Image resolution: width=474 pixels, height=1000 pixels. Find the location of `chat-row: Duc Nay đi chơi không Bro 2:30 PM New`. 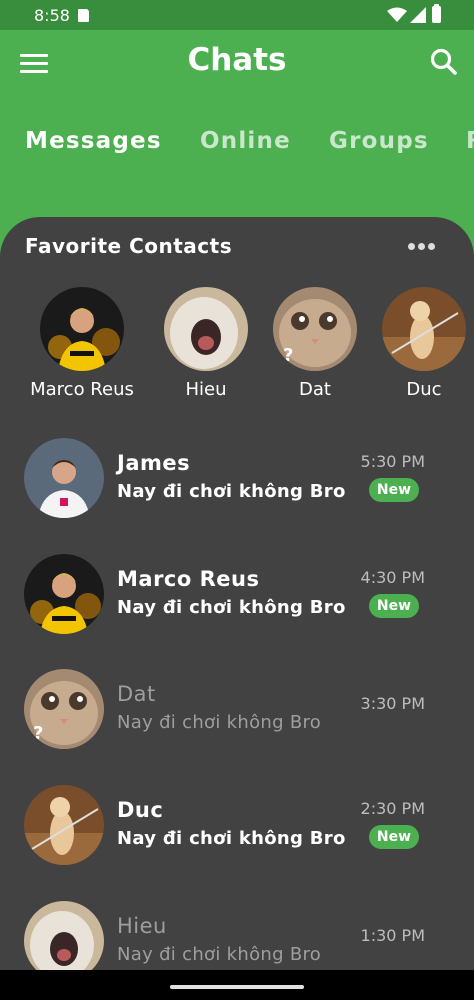

chat-row: Duc Nay đi chơi không Bro 2:30 PM New is located at coordinates (237, 835).